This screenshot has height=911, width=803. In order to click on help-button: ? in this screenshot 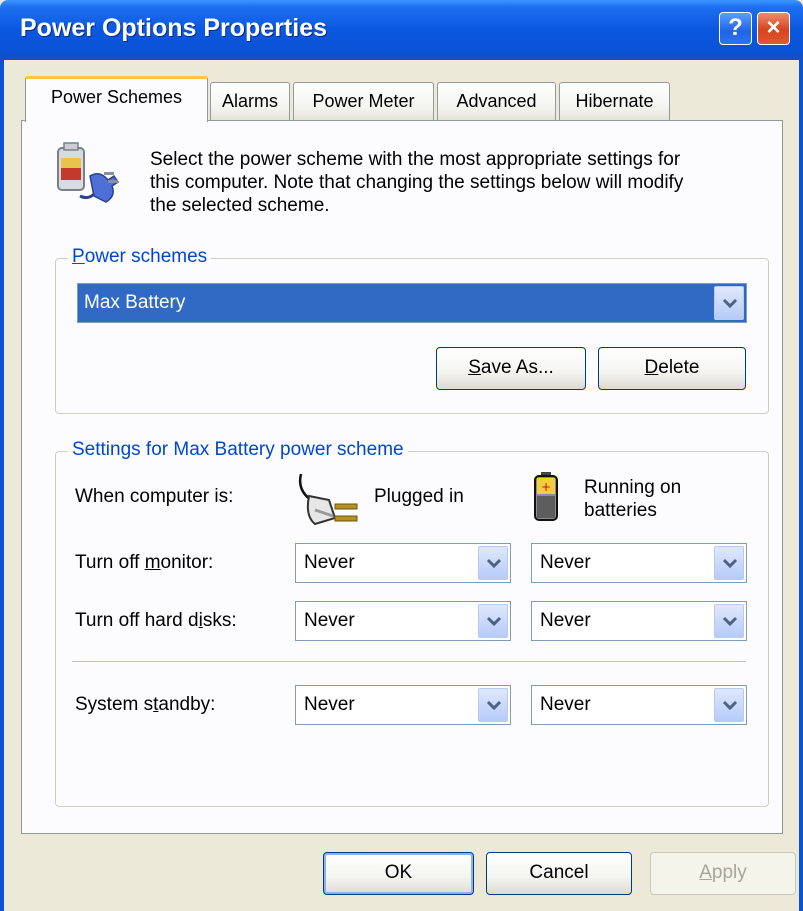, I will do `click(735, 28)`.